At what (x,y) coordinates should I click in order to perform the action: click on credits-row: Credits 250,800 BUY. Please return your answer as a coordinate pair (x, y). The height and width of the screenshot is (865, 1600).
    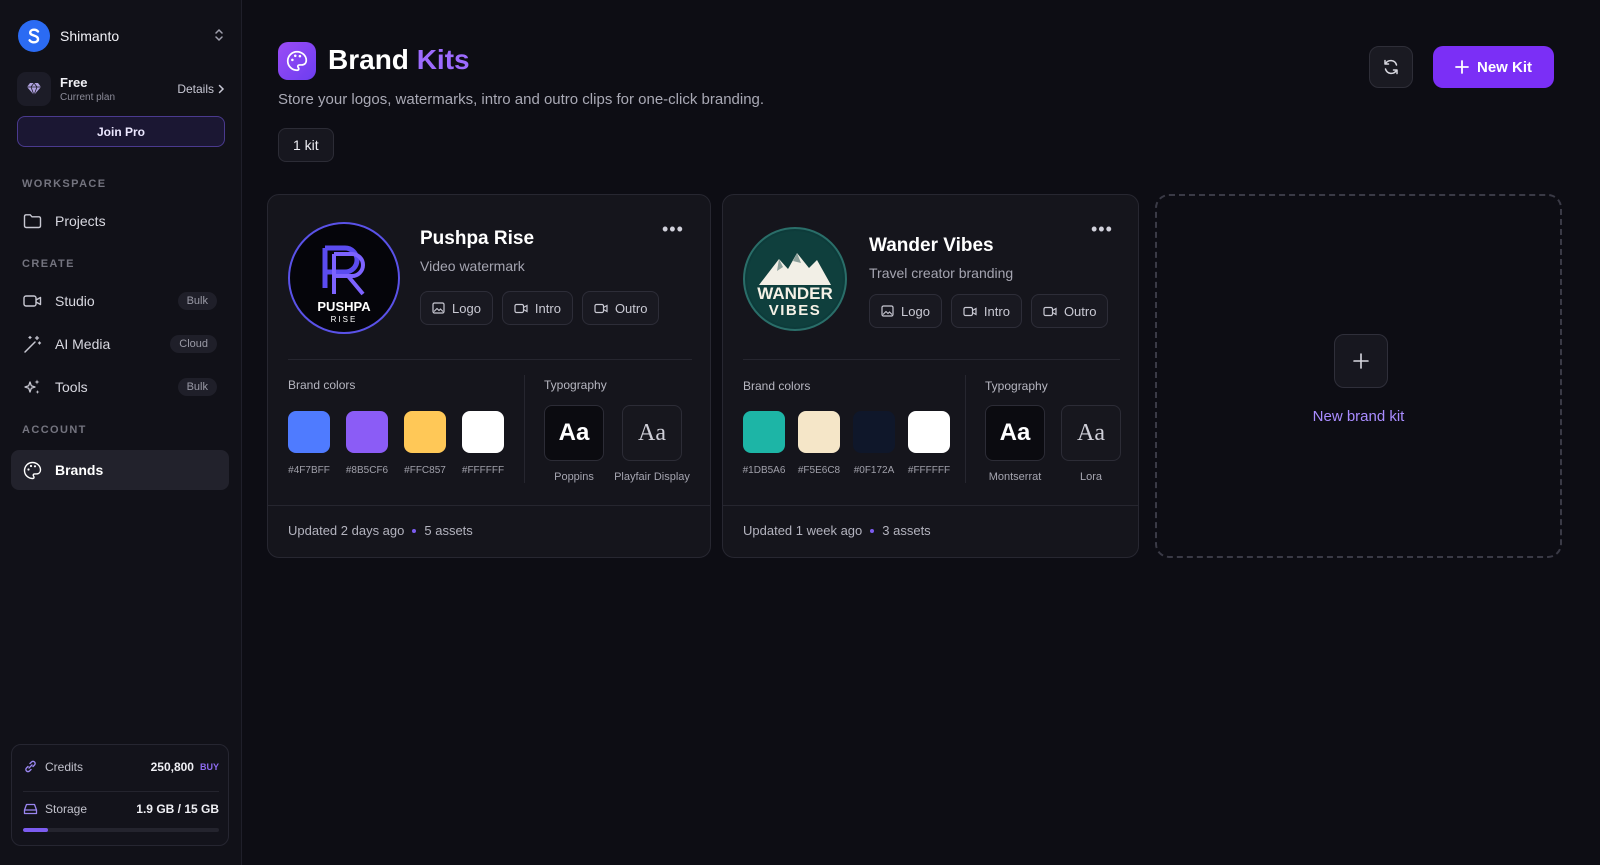
    Looking at the image, I should click on (121, 766).